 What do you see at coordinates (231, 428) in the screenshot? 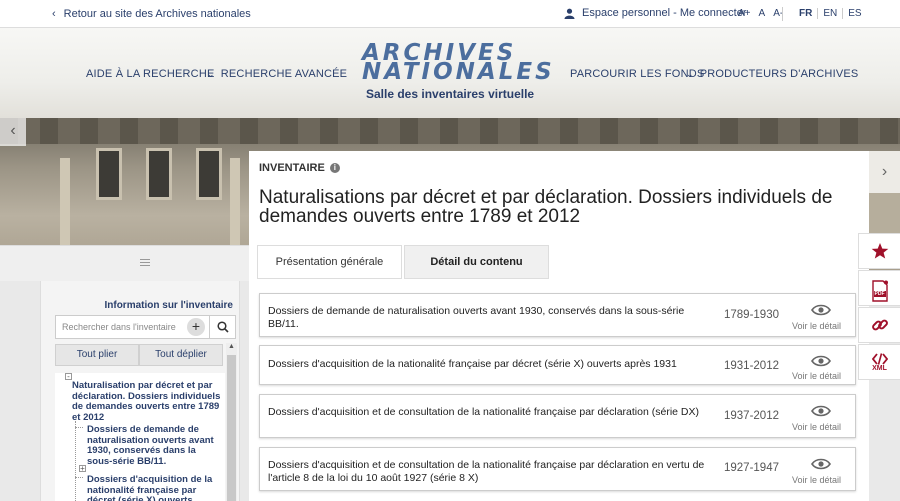
I see `scrollbar-thumb` at bounding box center [231, 428].